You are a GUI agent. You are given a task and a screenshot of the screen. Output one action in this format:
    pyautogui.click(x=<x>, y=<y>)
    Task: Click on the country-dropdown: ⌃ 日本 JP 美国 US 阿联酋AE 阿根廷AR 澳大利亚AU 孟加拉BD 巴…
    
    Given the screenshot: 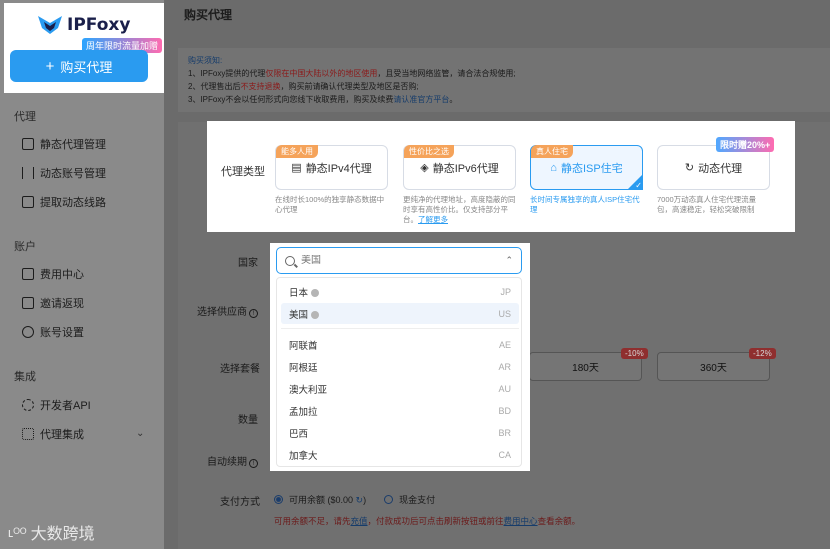 What is the action you would take?
    pyautogui.click(x=400, y=357)
    